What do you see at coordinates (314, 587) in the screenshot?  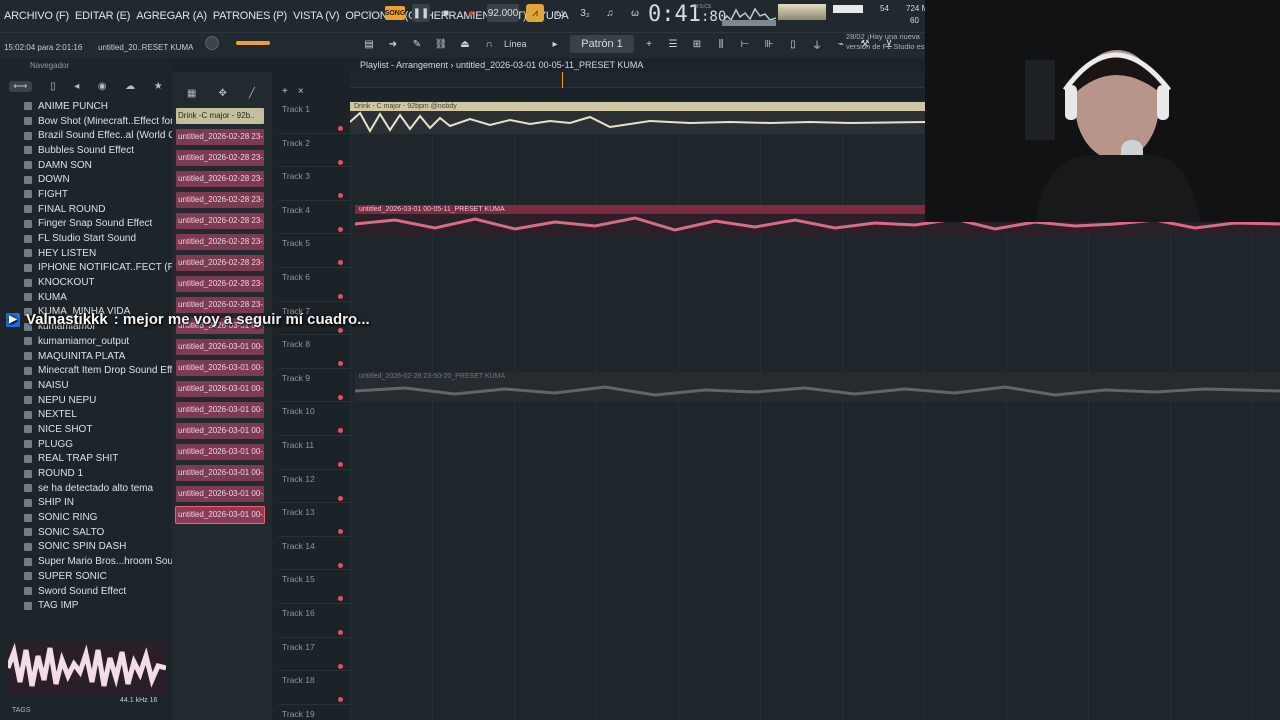 I see `track-header: Track 15` at bounding box center [314, 587].